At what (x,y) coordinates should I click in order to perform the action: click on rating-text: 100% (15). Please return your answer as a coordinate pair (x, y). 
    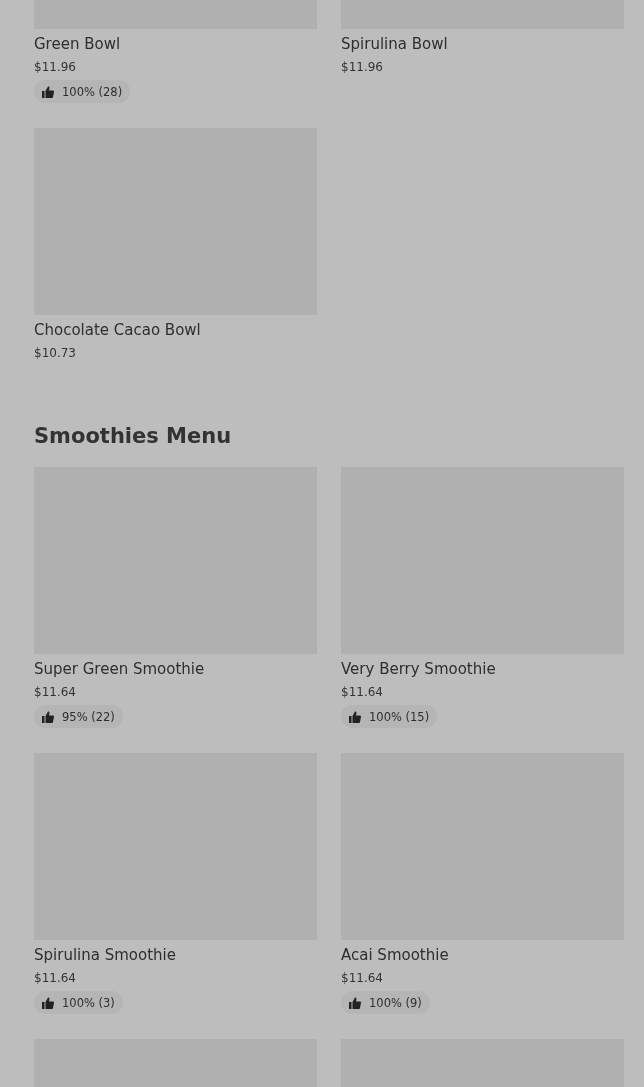
    Looking at the image, I should click on (399, 716).